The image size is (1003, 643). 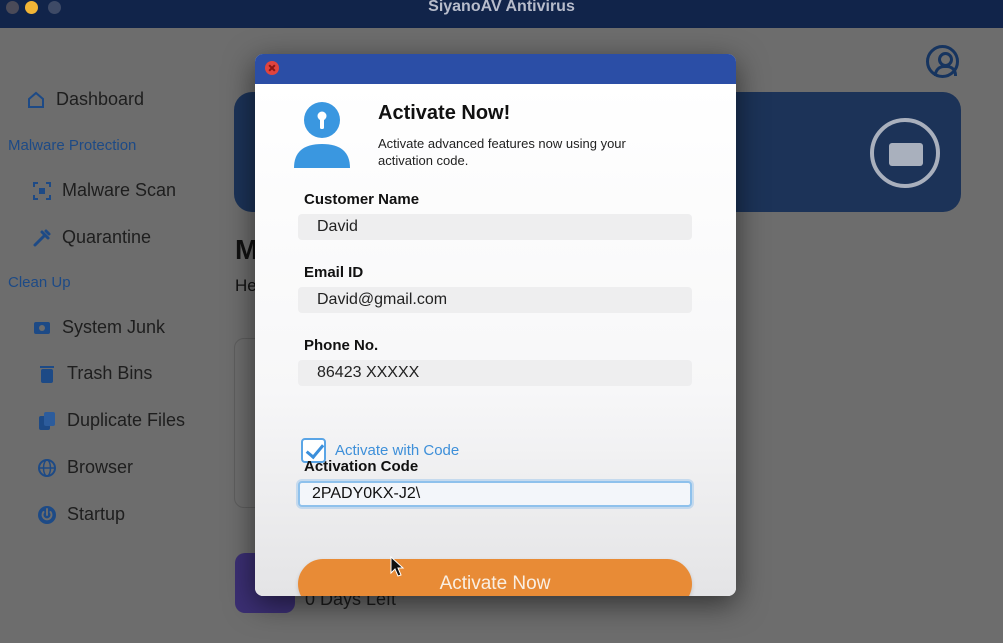 What do you see at coordinates (47, 514) in the screenshot?
I see `power-icon` at bounding box center [47, 514].